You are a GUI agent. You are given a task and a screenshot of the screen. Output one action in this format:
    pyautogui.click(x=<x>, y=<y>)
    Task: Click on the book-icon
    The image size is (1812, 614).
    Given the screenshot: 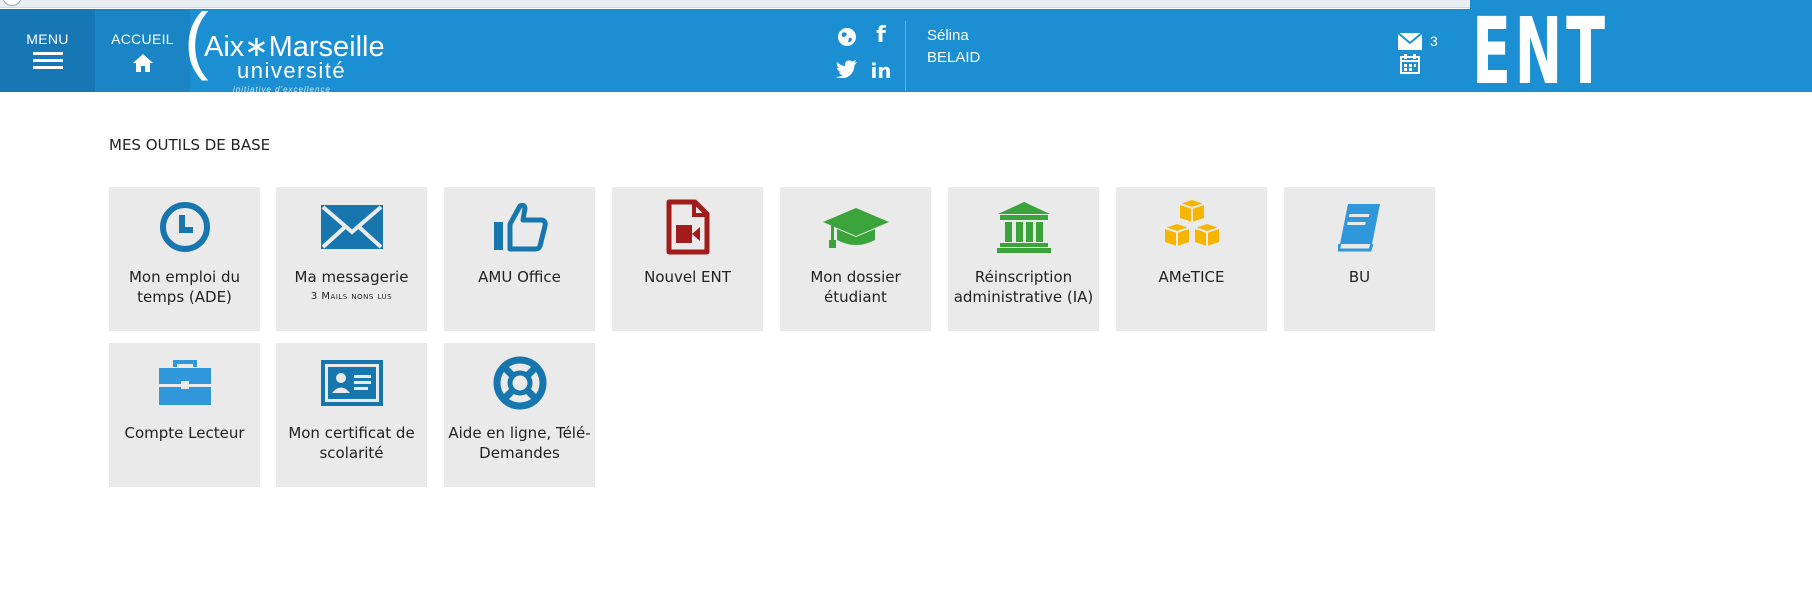 What is the action you would take?
    pyautogui.click(x=1358, y=228)
    